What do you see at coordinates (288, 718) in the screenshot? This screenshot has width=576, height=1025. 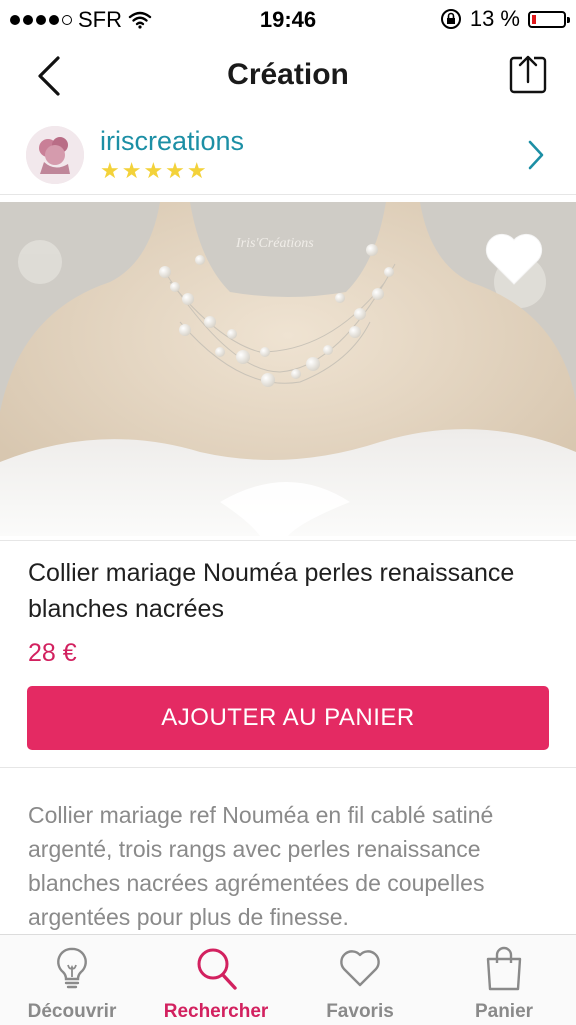 I see `add-to-cart-button: AJOUTER AU PANIER` at bounding box center [288, 718].